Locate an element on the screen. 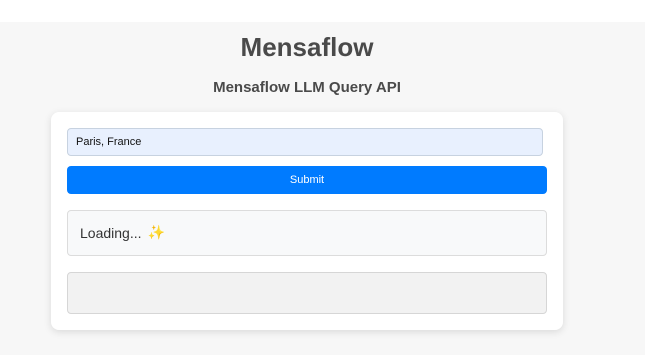  top-bar is located at coordinates (322, 11).